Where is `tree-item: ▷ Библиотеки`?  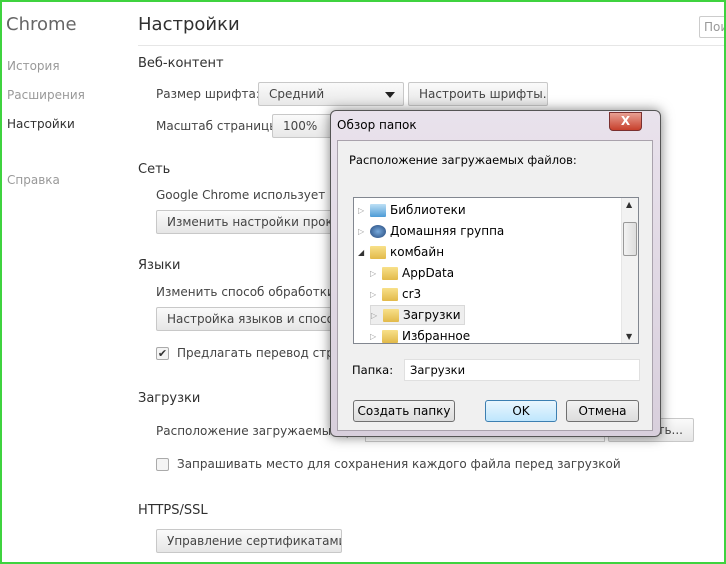
tree-item: ▷ Библиотеки is located at coordinates (412, 210).